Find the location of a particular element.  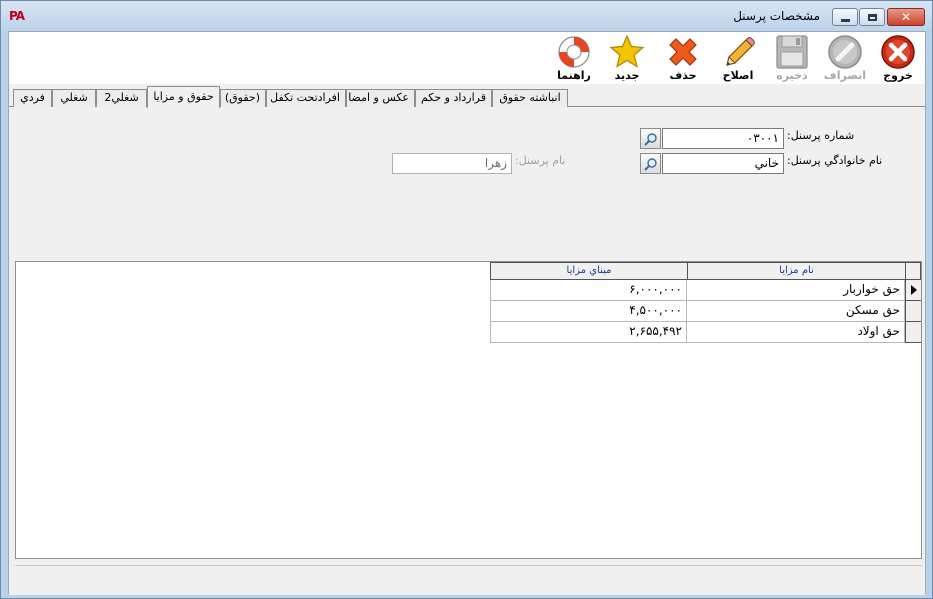

new-button: جديد is located at coordinates (627, 58).